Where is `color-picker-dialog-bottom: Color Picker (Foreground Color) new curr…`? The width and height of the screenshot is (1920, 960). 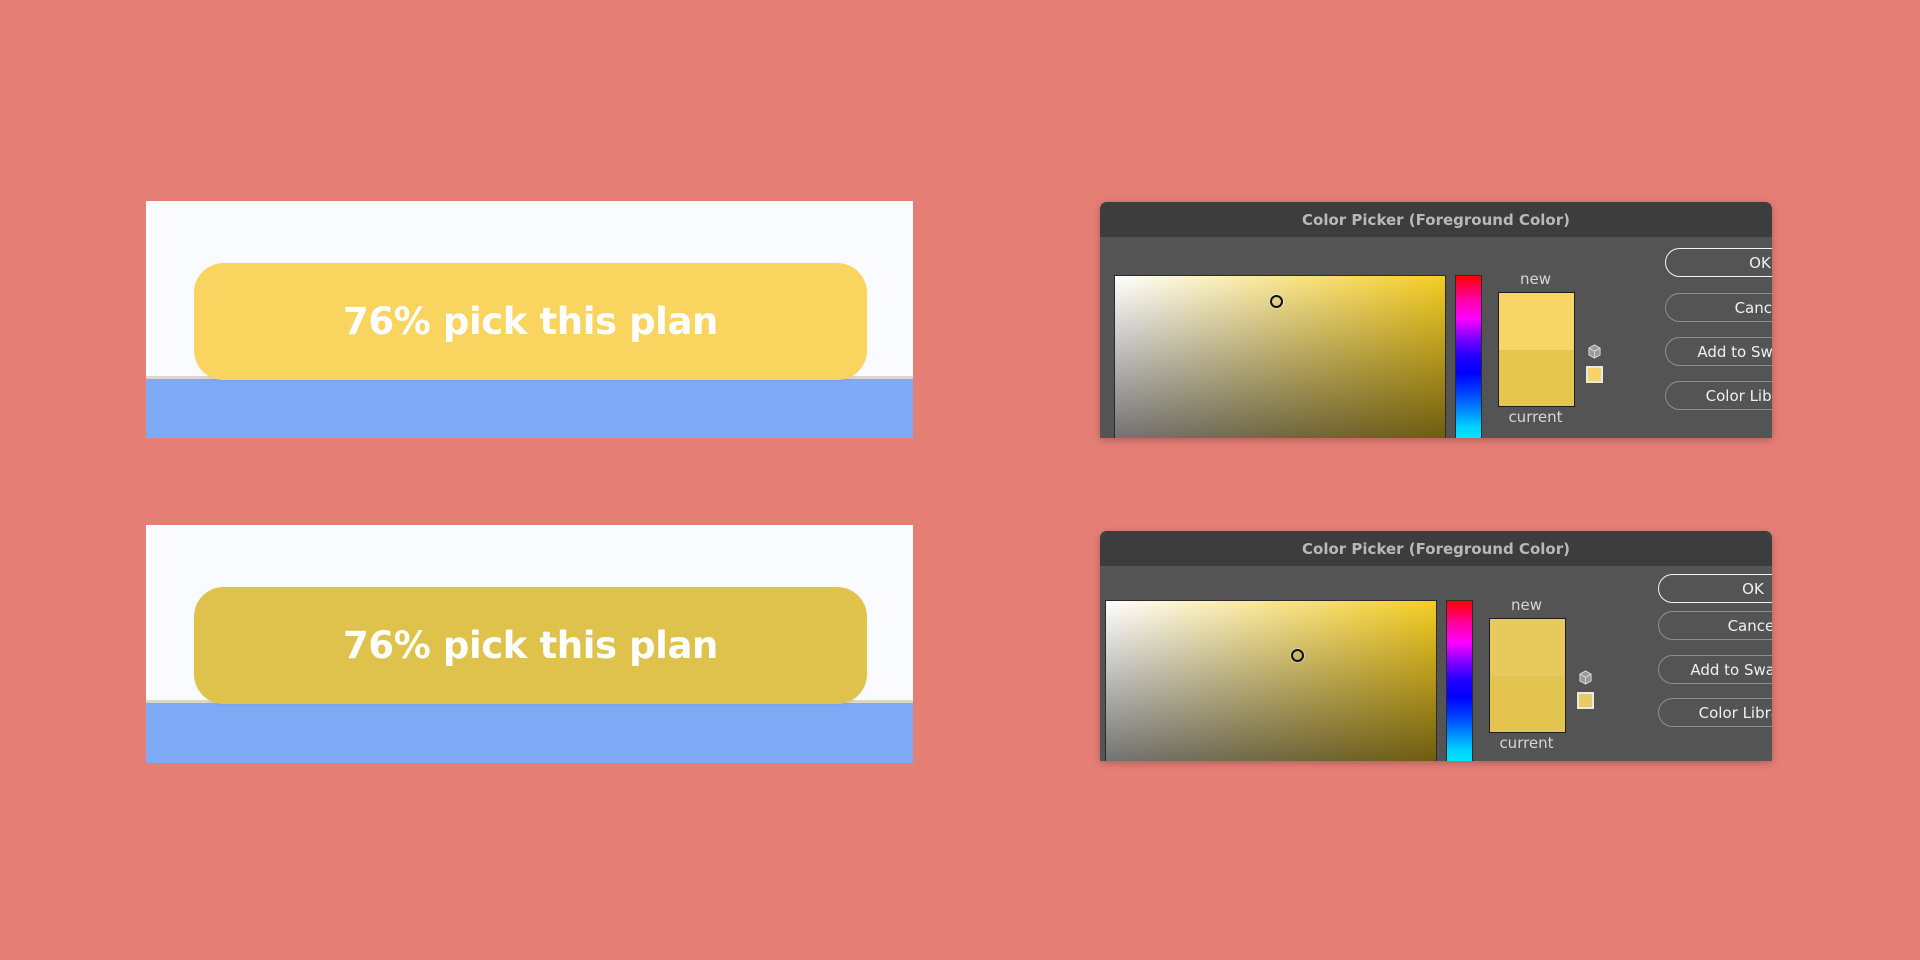 color-picker-dialog-bottom: Color Picker (Foreground Color) new curr… is located at coordinates (1436, 646).